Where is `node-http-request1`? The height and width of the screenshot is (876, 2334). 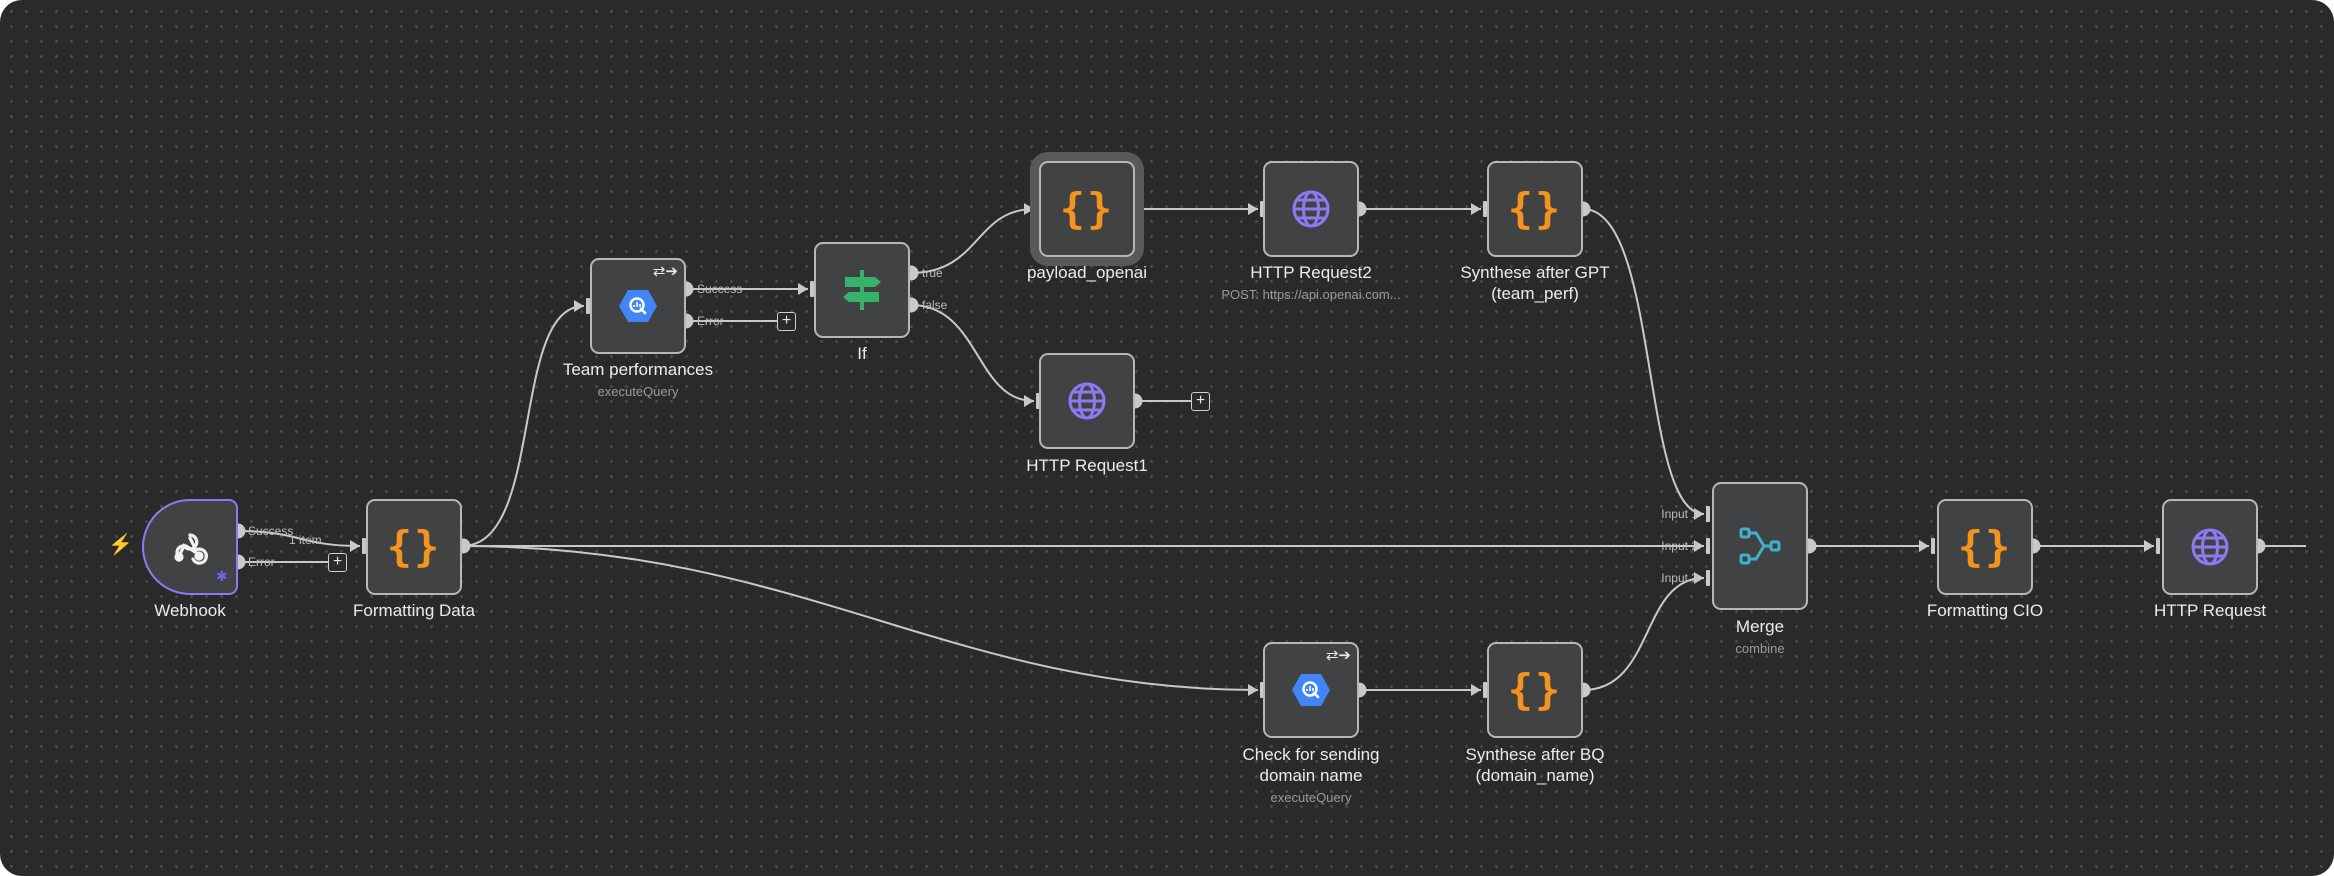 node-http-request1 is located at coordinates (1087, 401).